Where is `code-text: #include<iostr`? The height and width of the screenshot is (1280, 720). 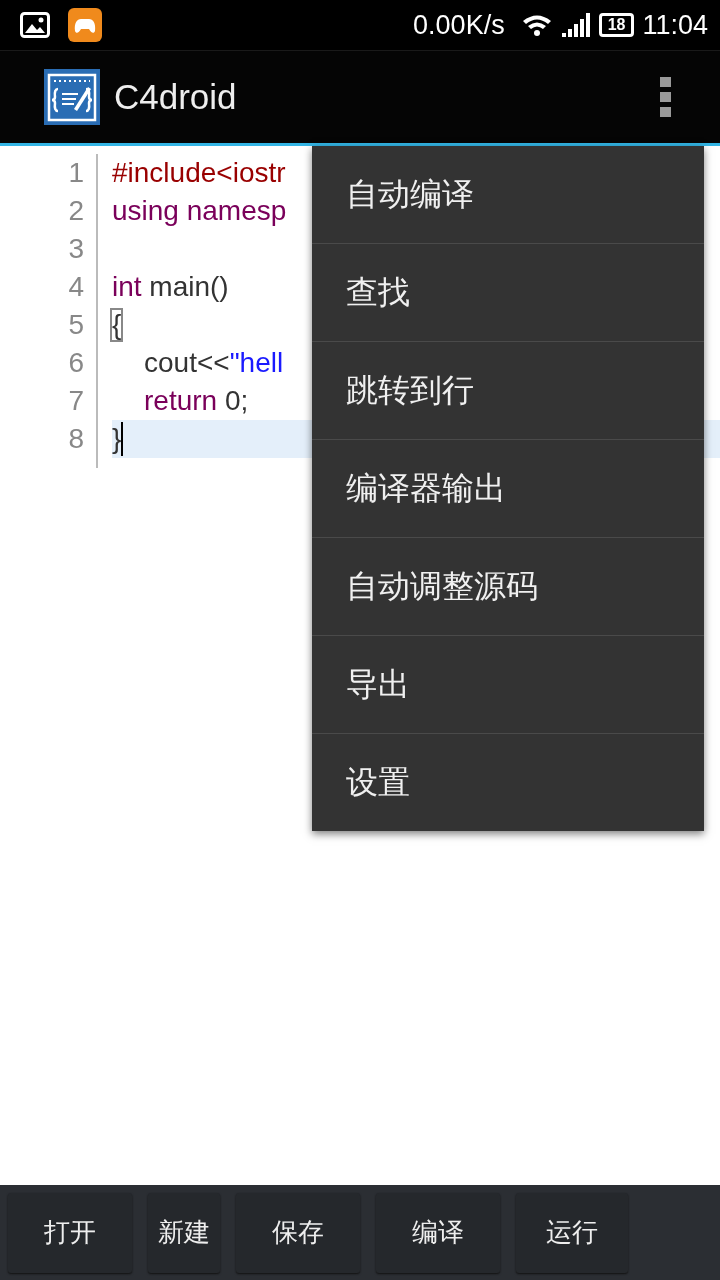 code-text: #include<iostr is located at coordinates (199, 173).